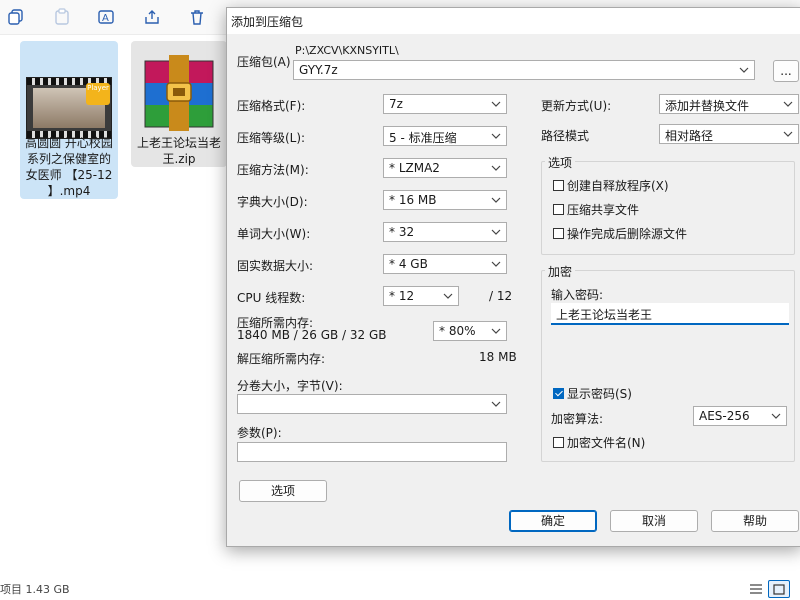  Describe the element at coordinates (35, 589) in the screenshot. I see `status-text: 项目 1.43 GB` at that location.